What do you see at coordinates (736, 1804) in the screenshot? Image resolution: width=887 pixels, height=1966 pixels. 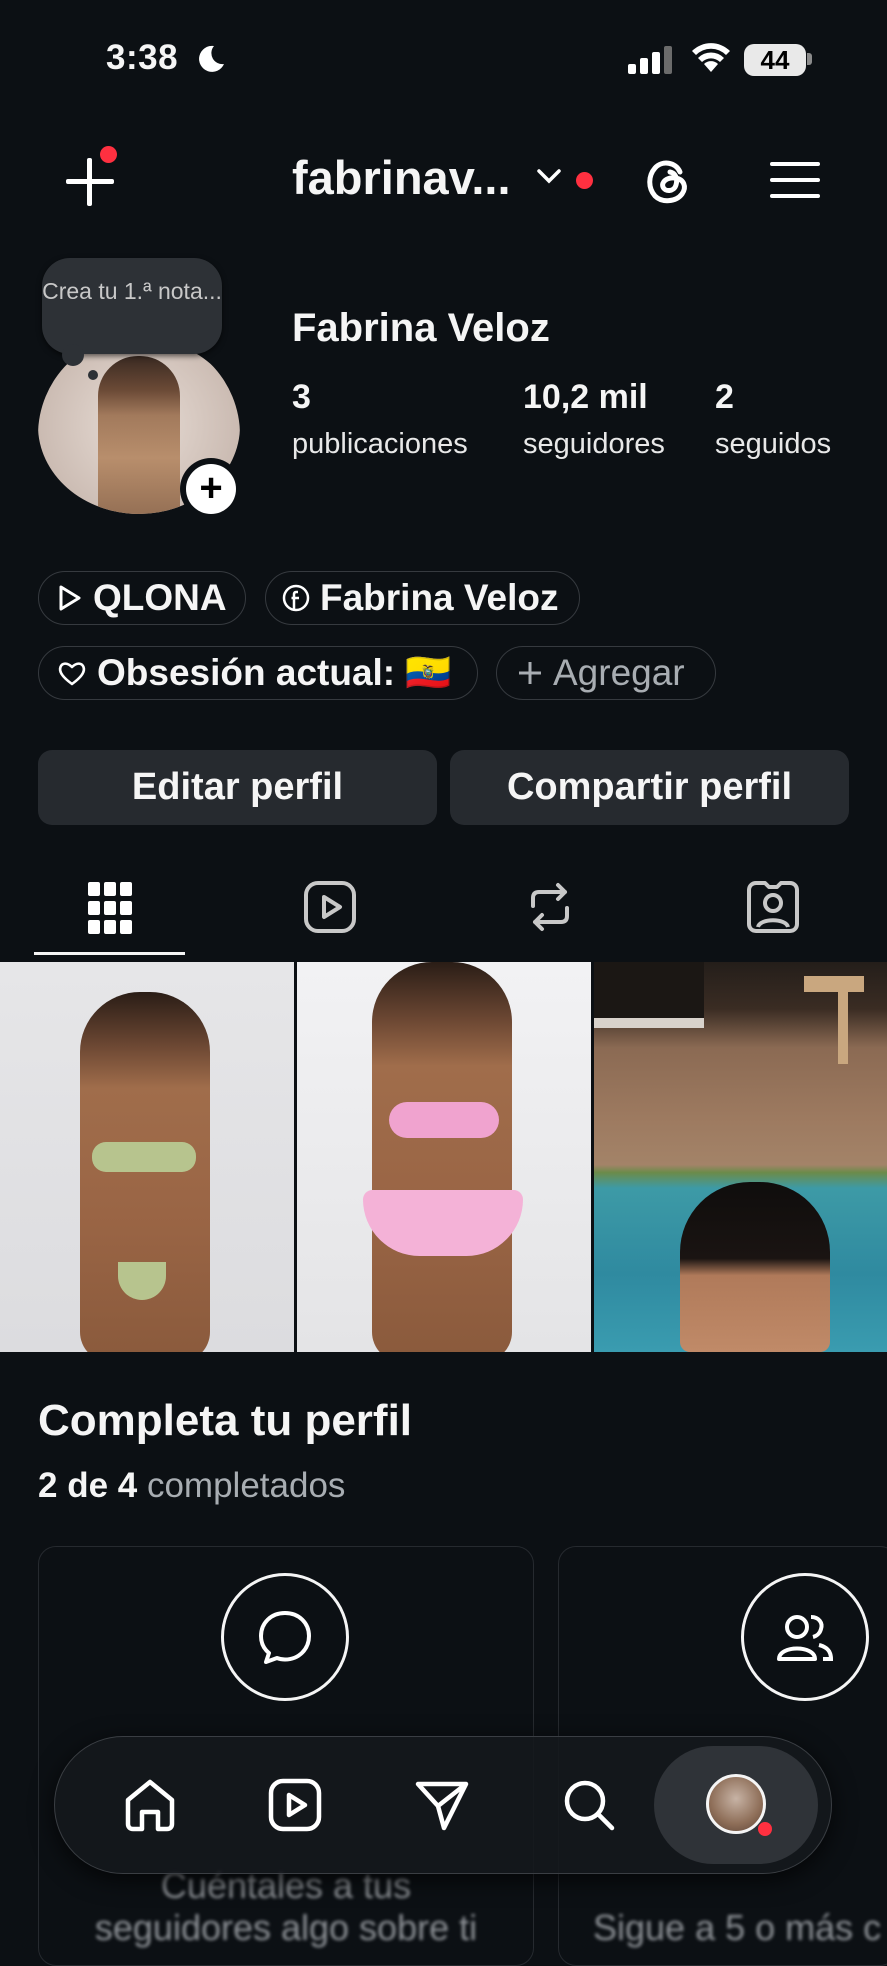 I see `profile-nav-avatar` at bounding box center [736, 1804].